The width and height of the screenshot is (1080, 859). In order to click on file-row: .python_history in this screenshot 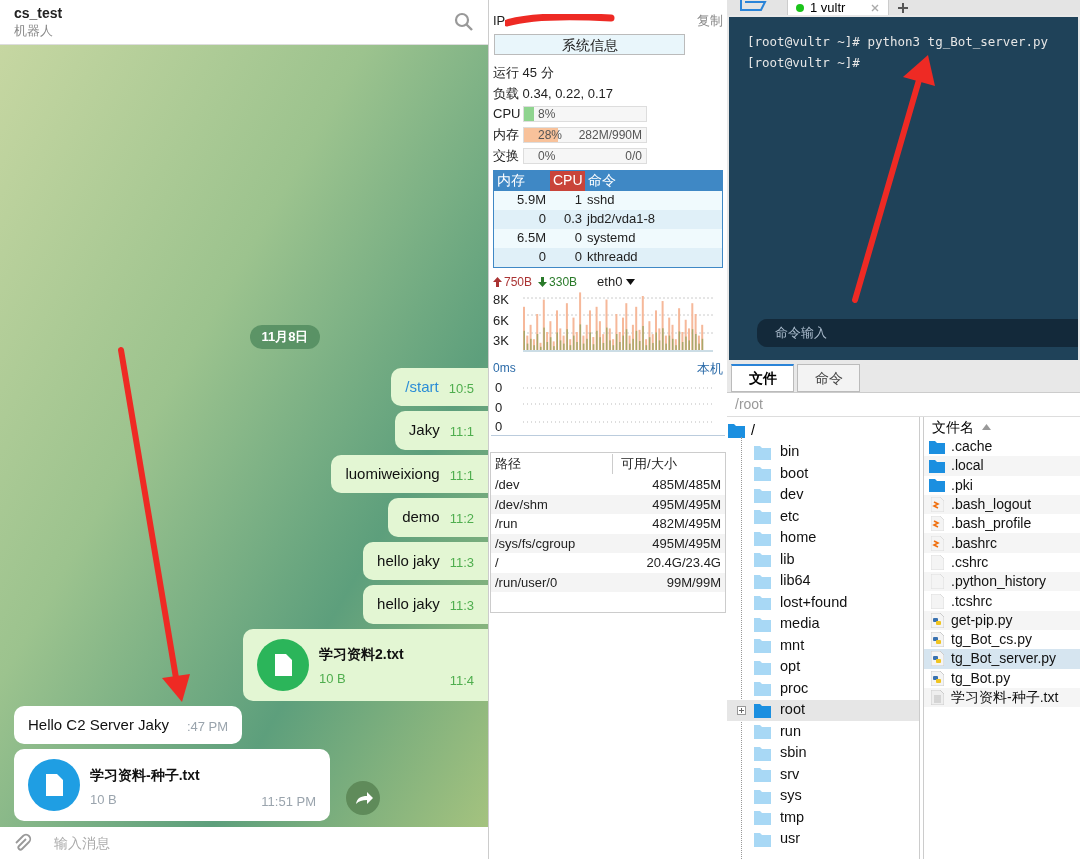, I will do `click(1002, 582)`.